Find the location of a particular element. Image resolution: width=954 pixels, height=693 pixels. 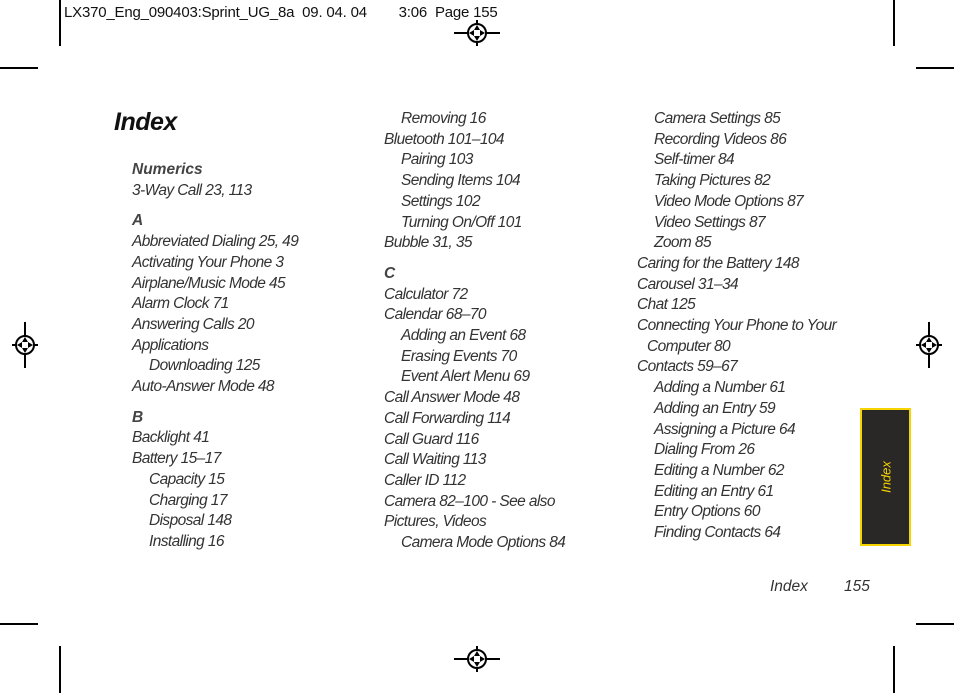

index-subentry: Settings 102 is located at coordinates (441, 201).